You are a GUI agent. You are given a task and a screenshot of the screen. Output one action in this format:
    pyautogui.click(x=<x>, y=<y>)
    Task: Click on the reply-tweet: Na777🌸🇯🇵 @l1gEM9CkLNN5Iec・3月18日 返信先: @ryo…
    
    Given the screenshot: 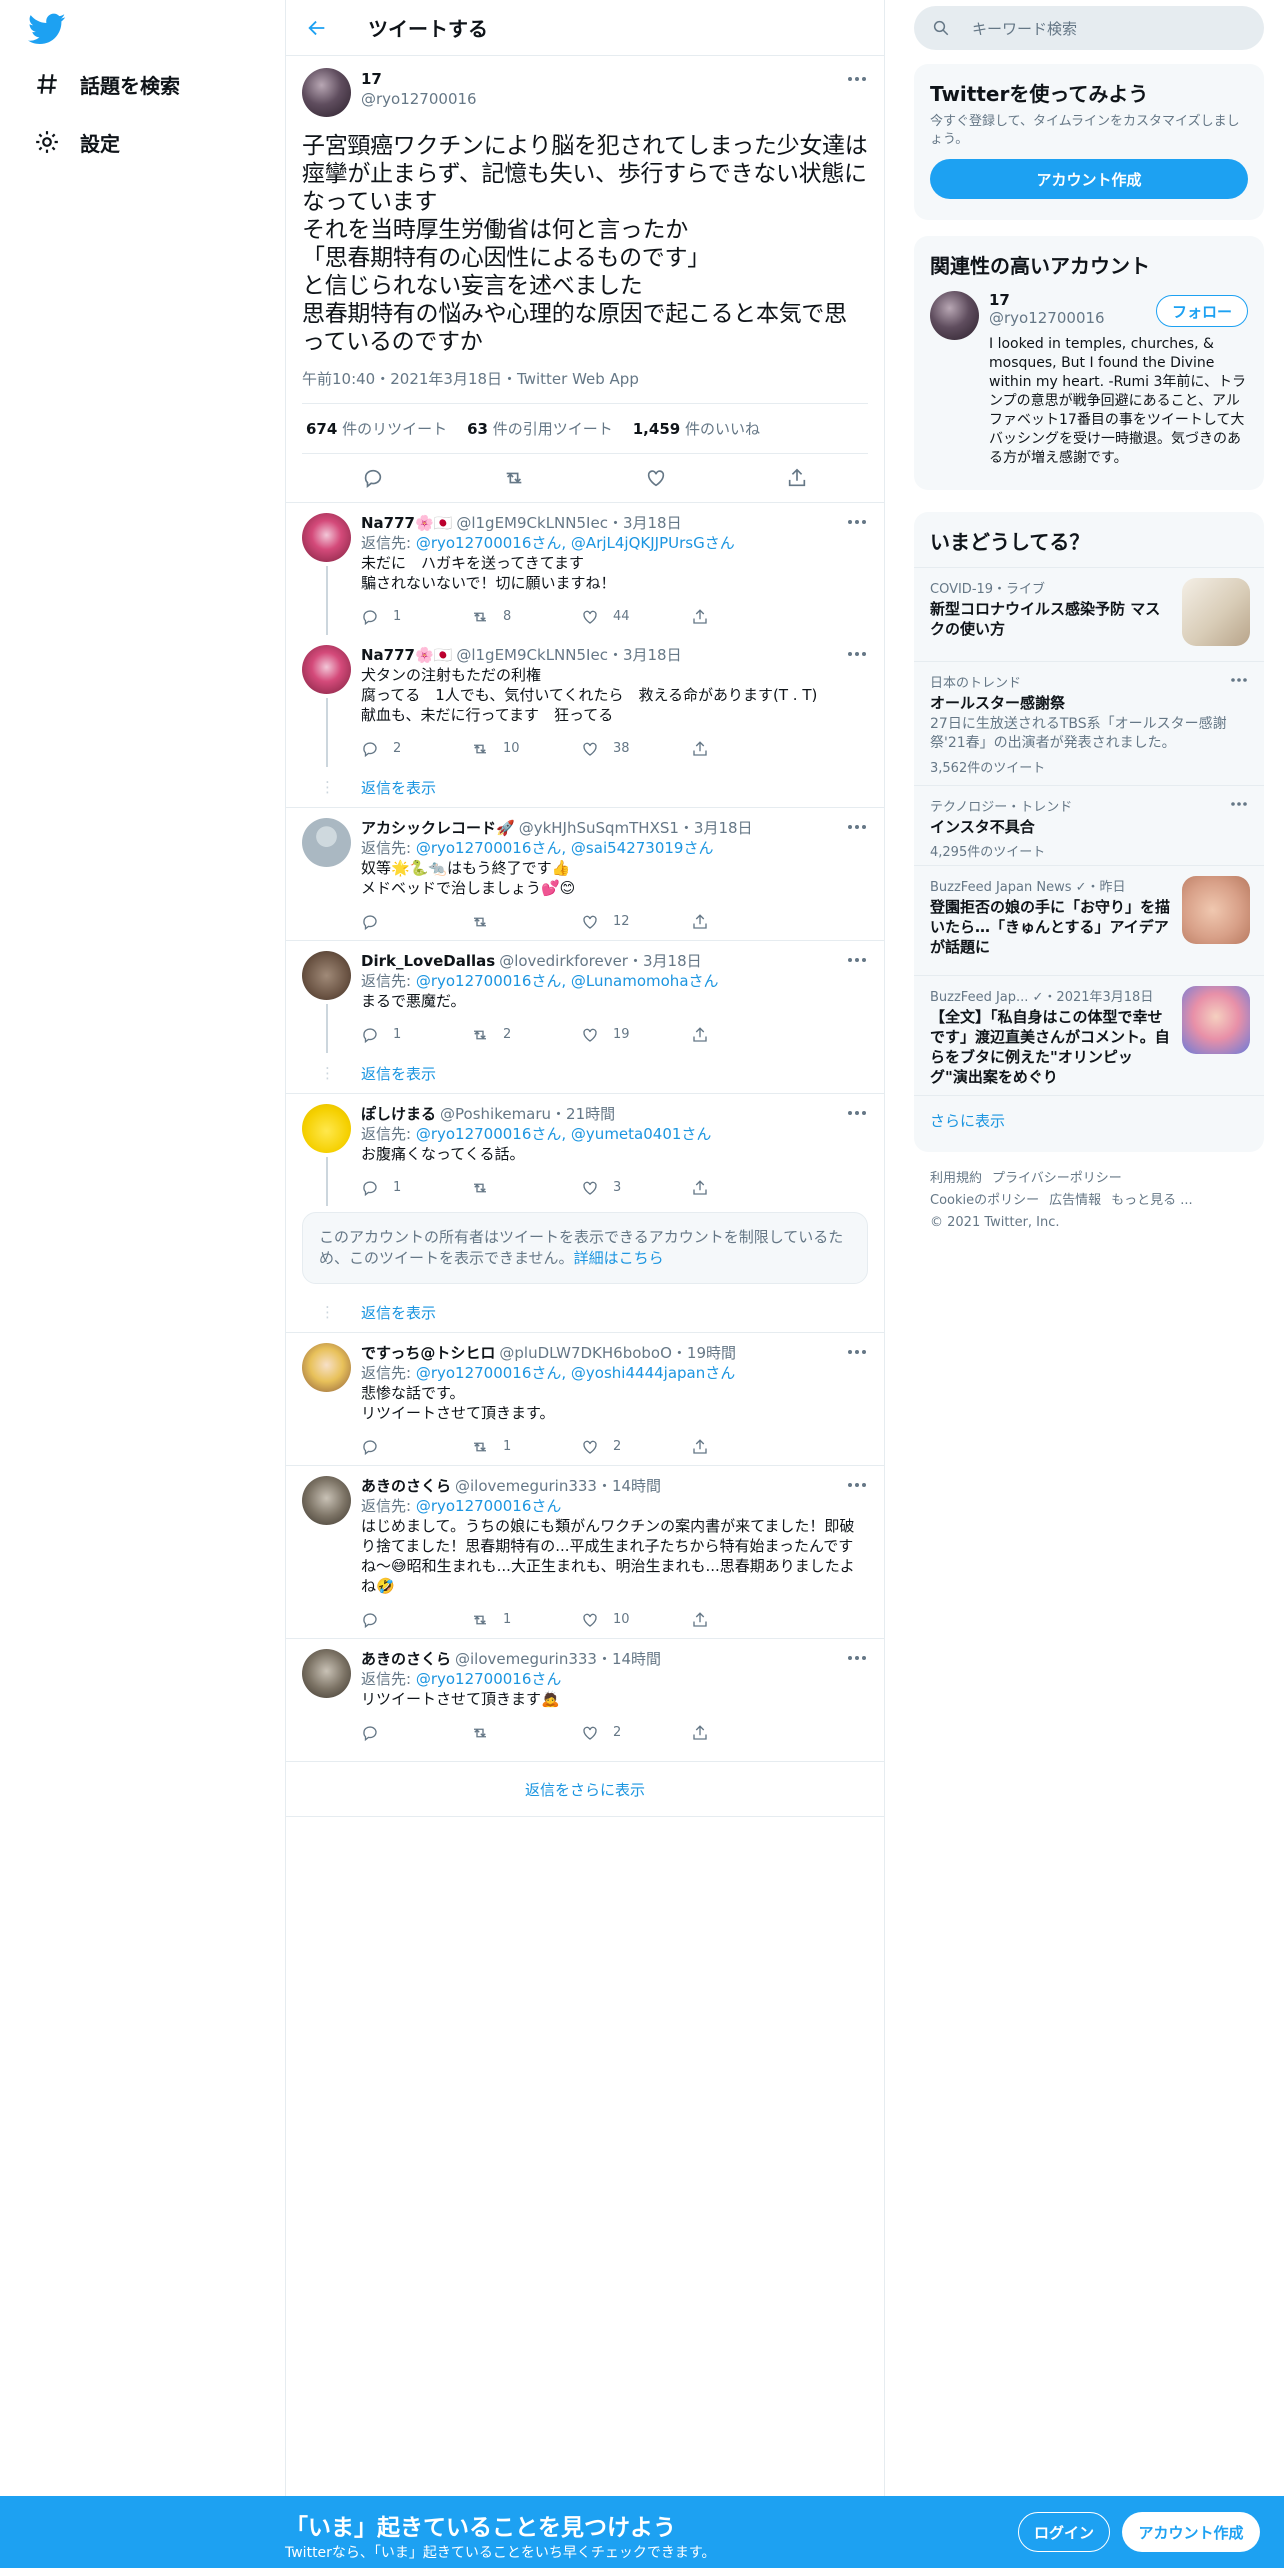 What is the action you would take?
    pyautogui.click(x=585, y=569)
    